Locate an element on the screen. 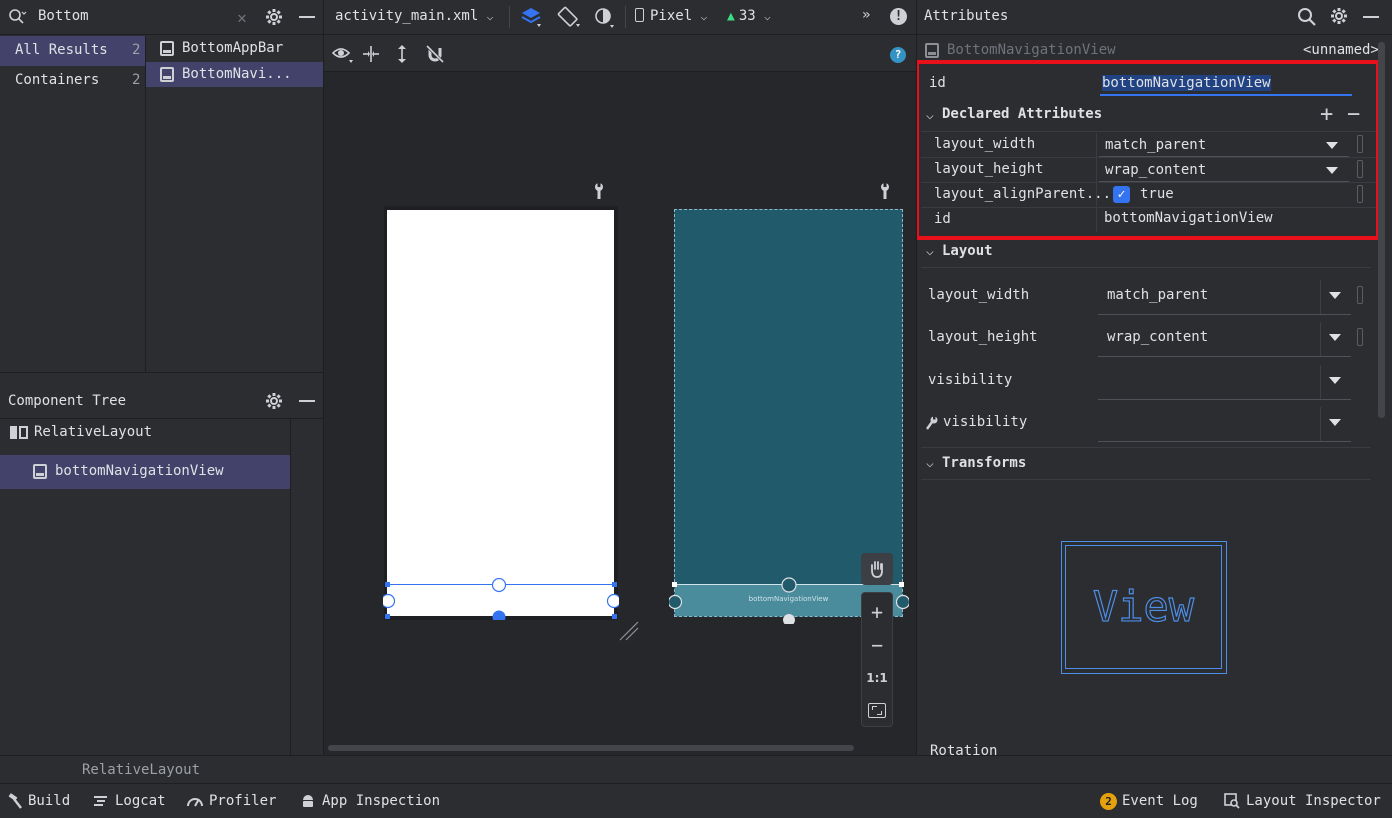  declared-row: layout_height wrap_content is located at coordinates (1148, 170).